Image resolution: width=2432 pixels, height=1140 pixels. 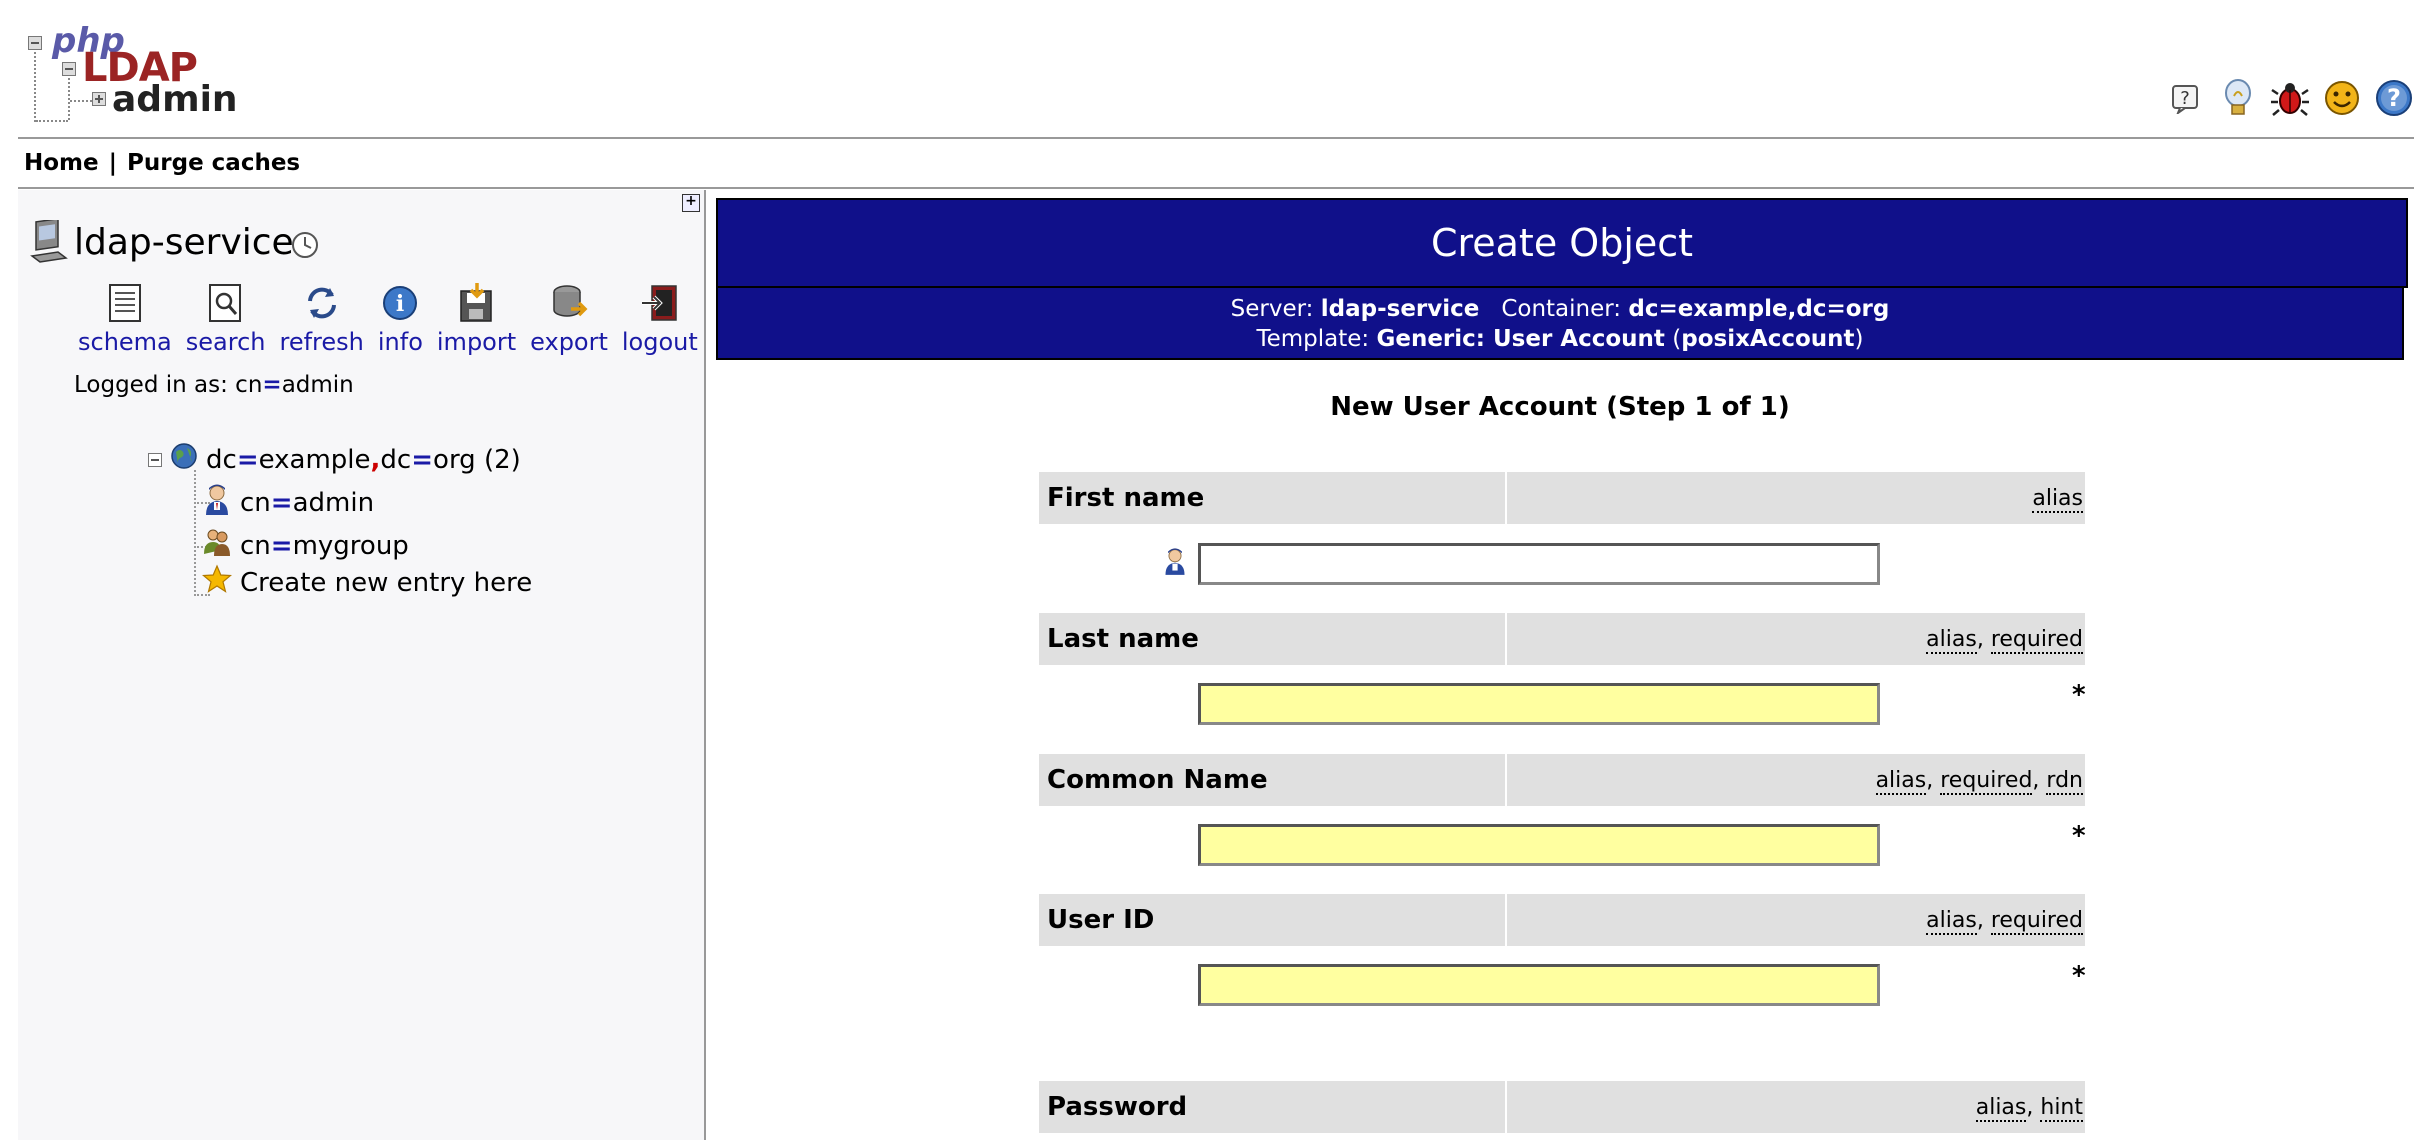 I want to click on smiley-icon, so click(x=2342, y=98).